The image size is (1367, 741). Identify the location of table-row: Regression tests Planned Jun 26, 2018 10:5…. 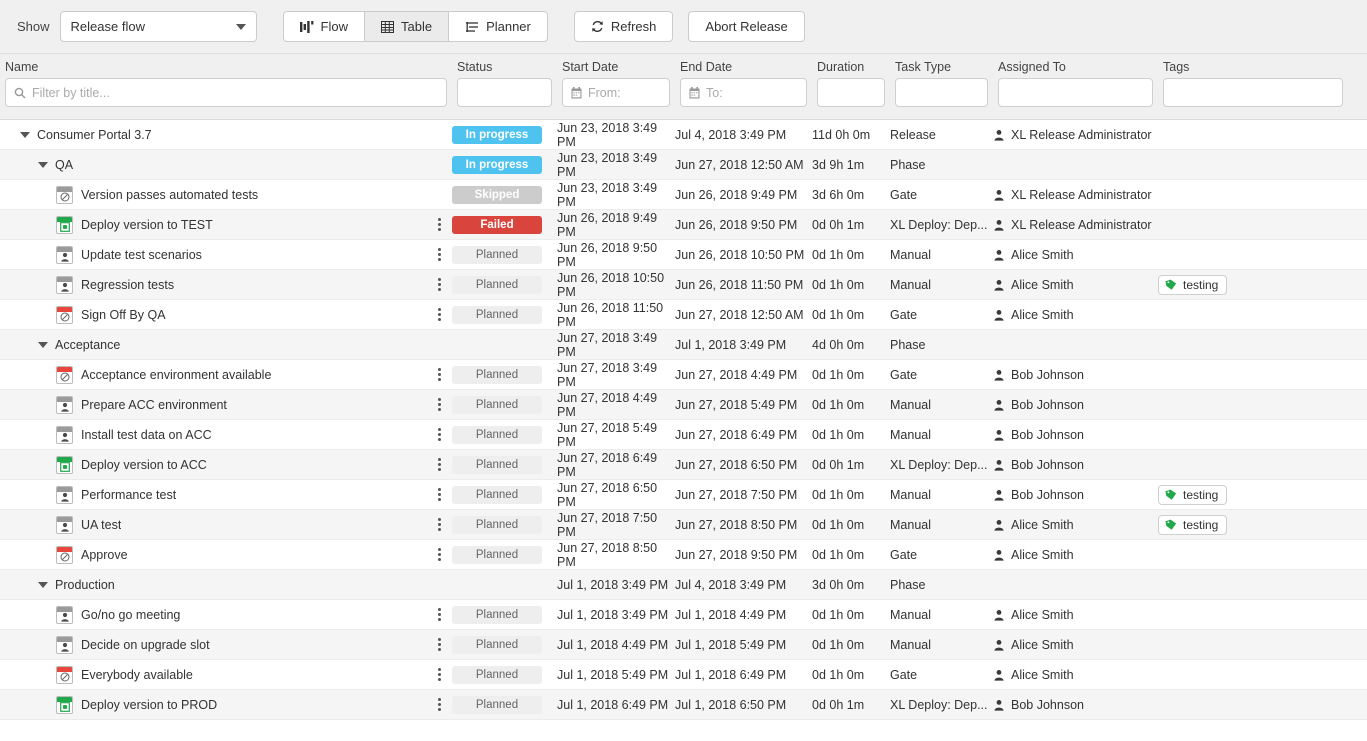
(683, 285).